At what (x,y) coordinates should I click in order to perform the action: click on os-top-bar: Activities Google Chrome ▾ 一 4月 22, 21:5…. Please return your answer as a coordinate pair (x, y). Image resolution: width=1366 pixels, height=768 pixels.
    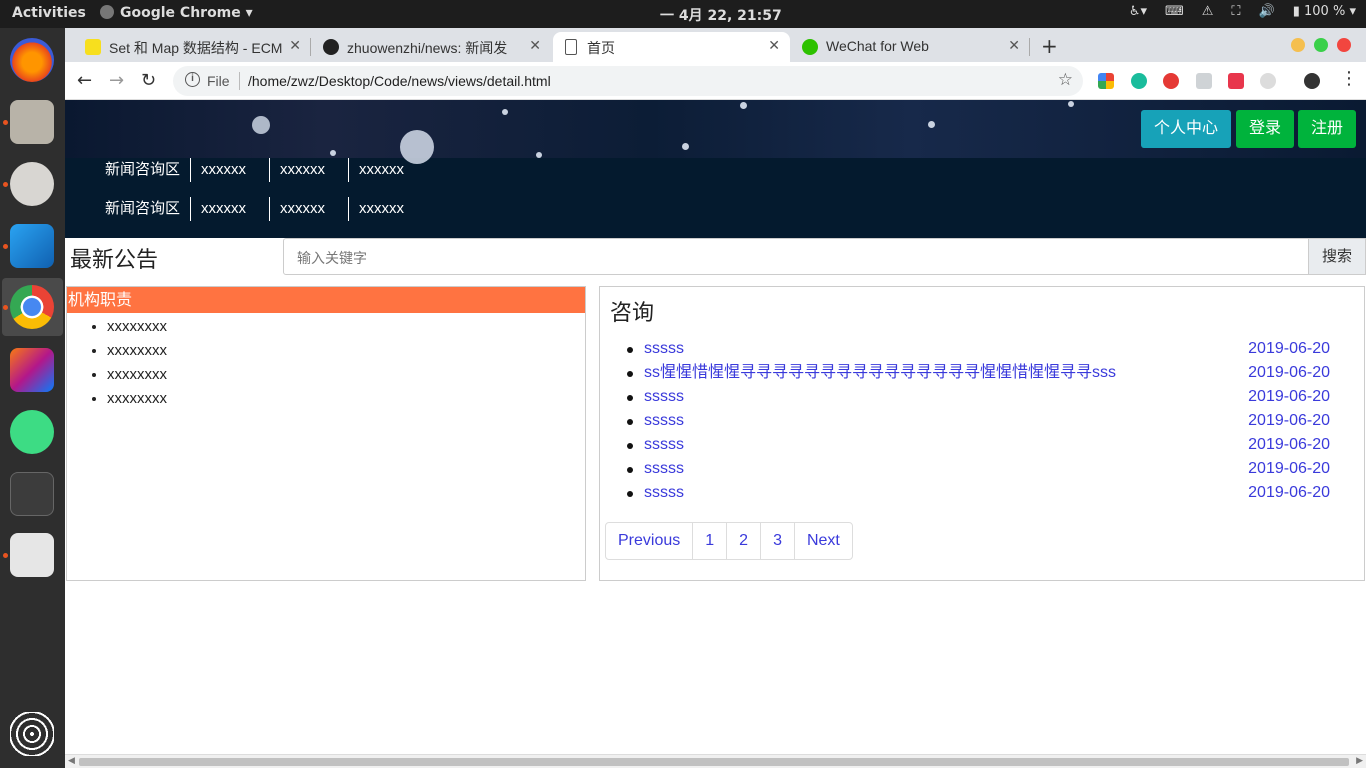
    Looking at the image, I should click on (683, 14).